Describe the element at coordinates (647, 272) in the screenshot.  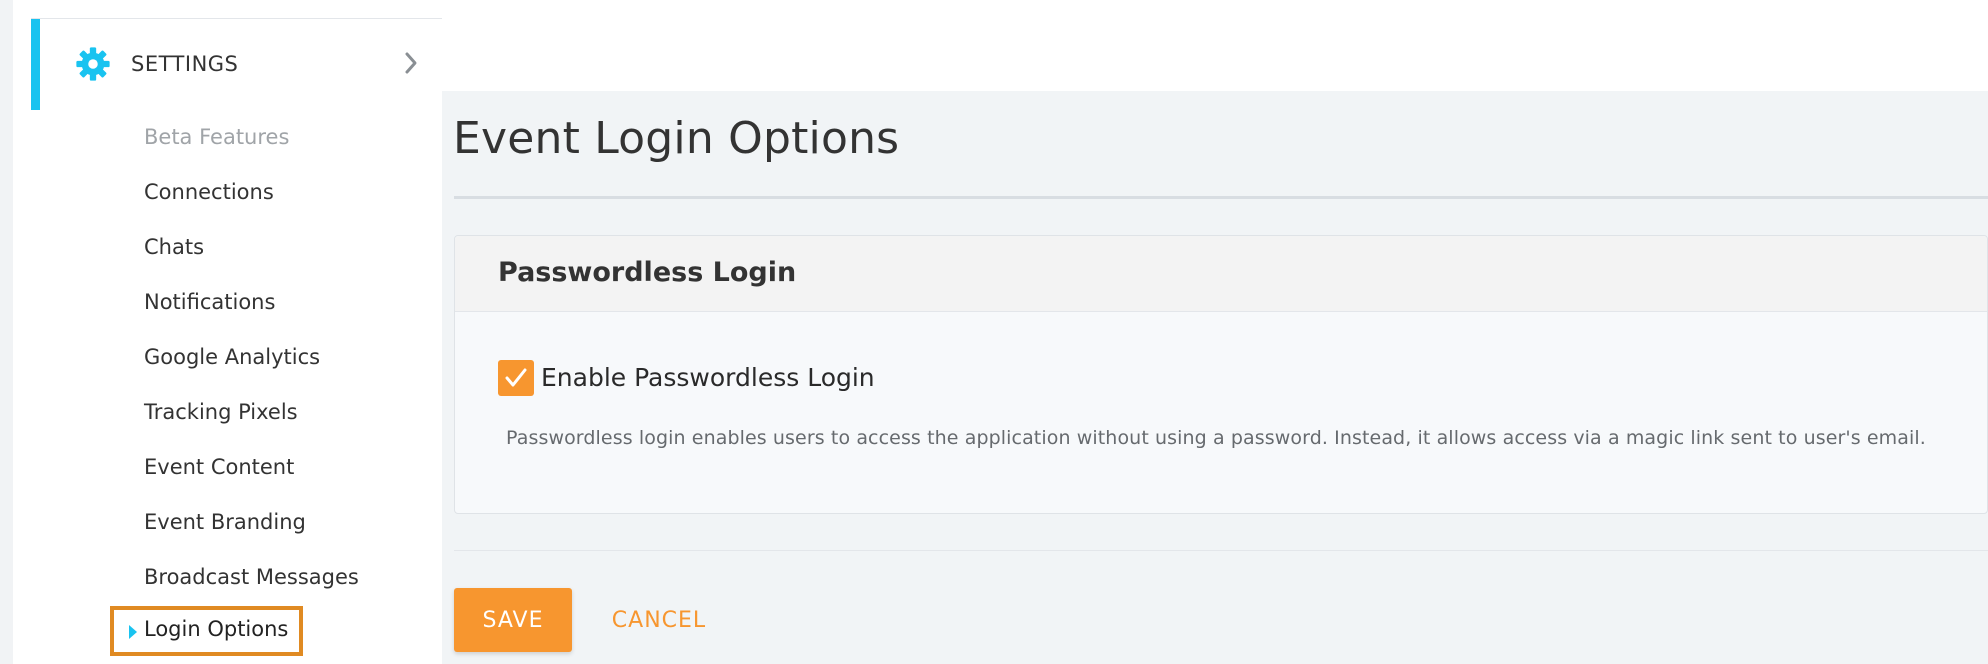
I see `panel-title: Passwordless Login` at that location.